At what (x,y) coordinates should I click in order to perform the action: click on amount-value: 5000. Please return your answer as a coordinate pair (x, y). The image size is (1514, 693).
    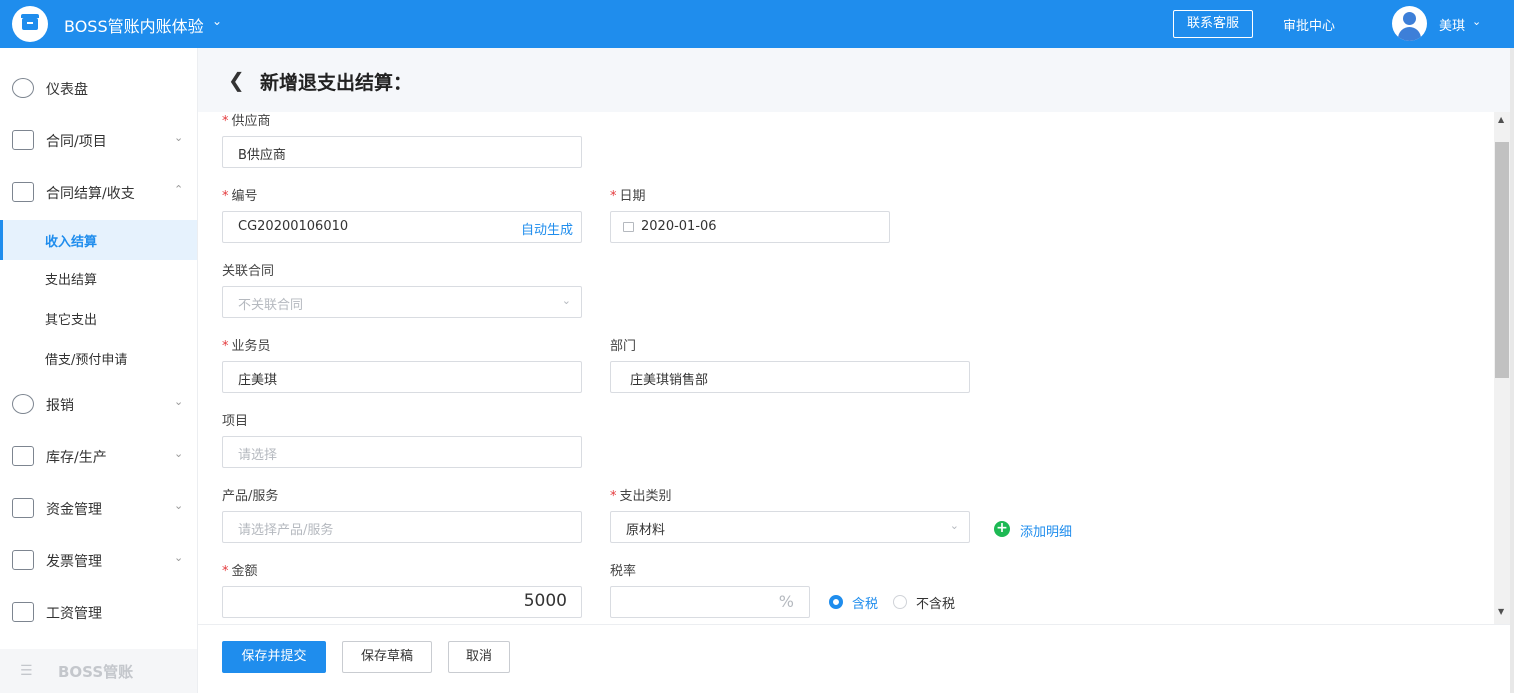
    Looking at the image, I should click on (545, 601).